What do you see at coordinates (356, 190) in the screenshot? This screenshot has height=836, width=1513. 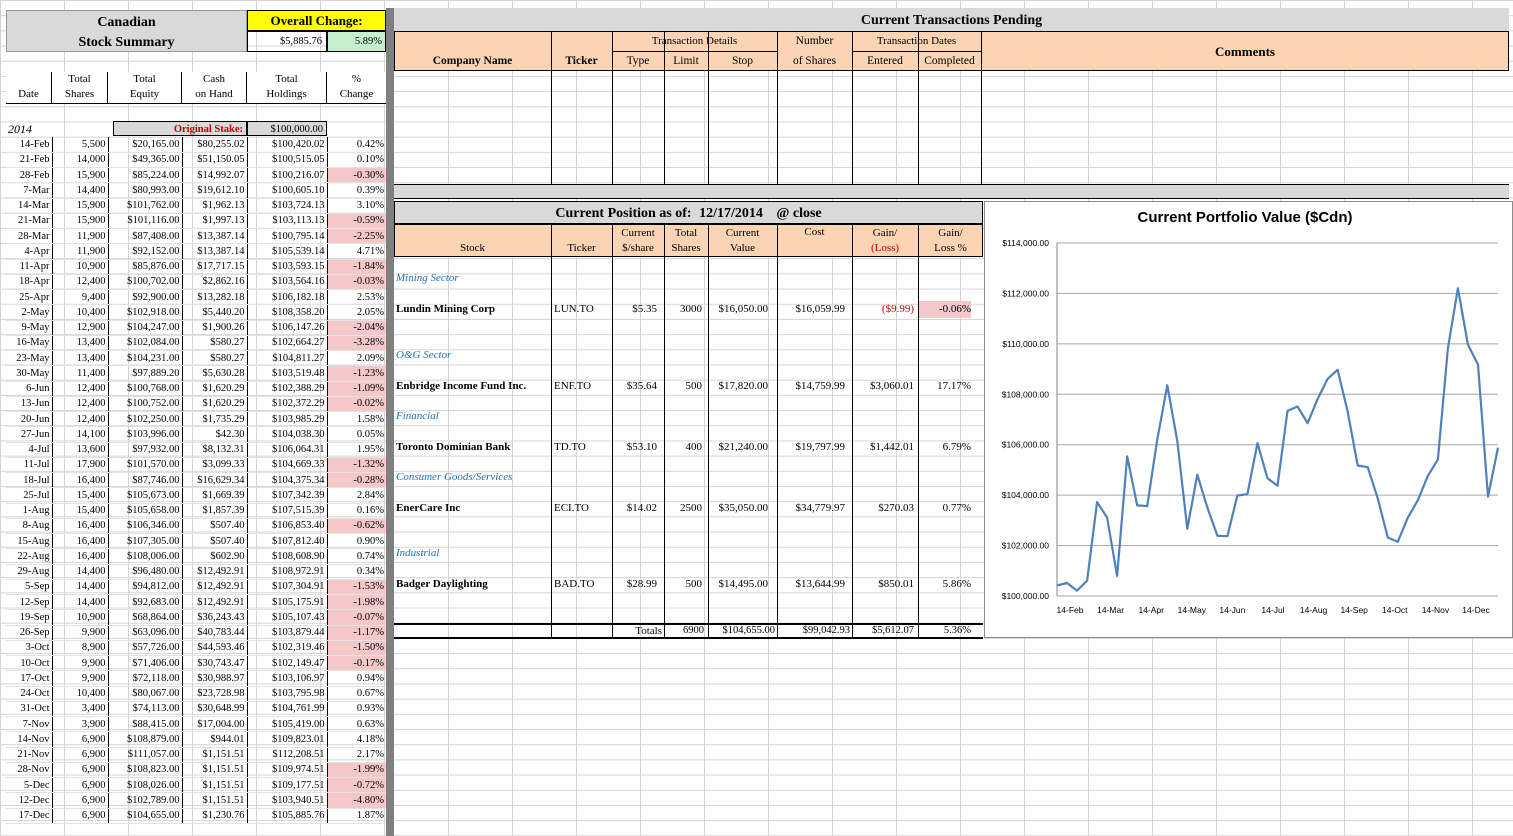 I see `row-change: 0.39%` at bounding box center [356, 190].